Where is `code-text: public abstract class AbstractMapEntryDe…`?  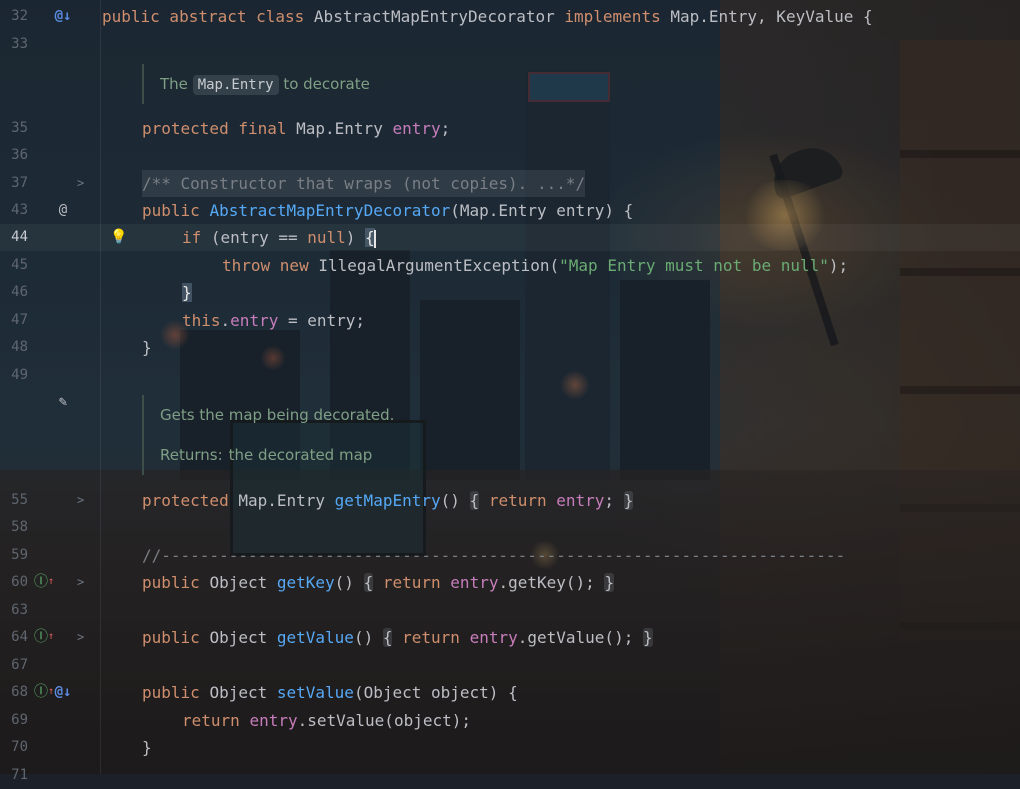 code-text: public abstract class AbstractMapEntryDe… is located at coordinates (487, 16).